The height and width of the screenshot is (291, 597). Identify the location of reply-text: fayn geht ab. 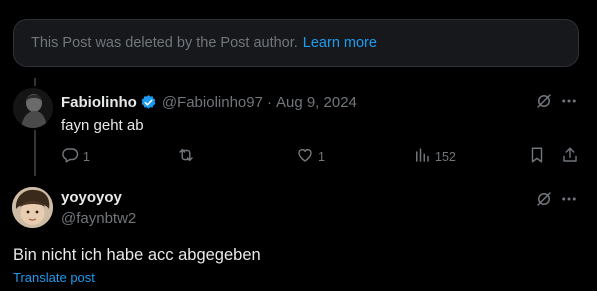
(102, 125).